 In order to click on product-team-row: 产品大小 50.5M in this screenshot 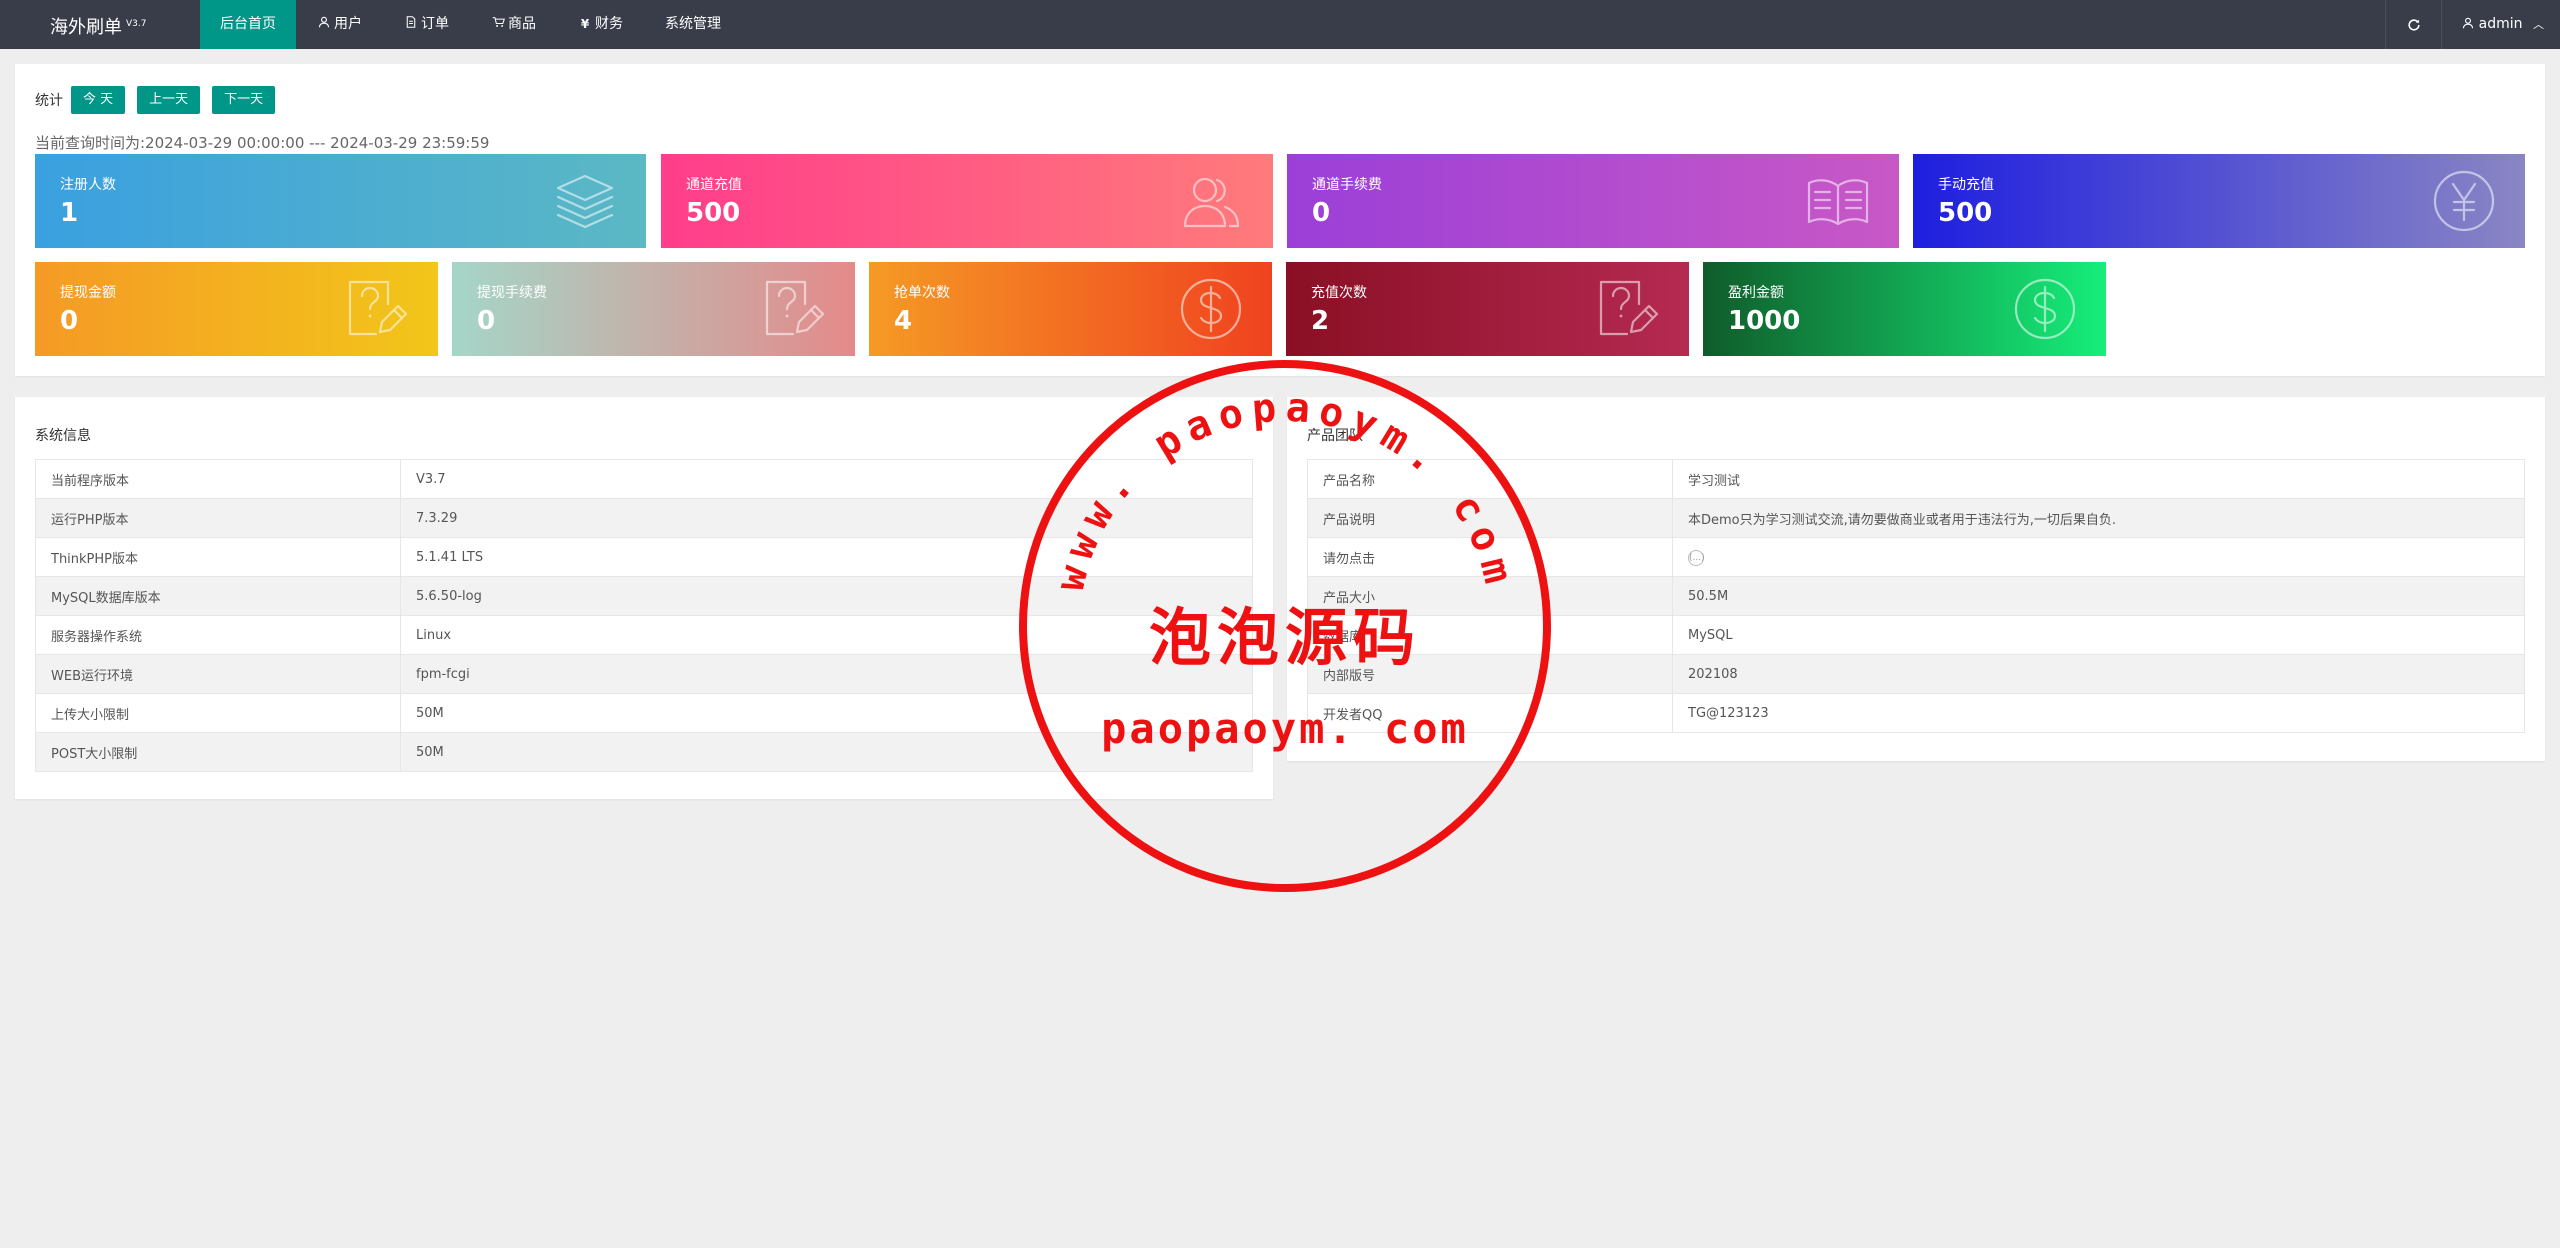, I will do `click(1916, 596)`.